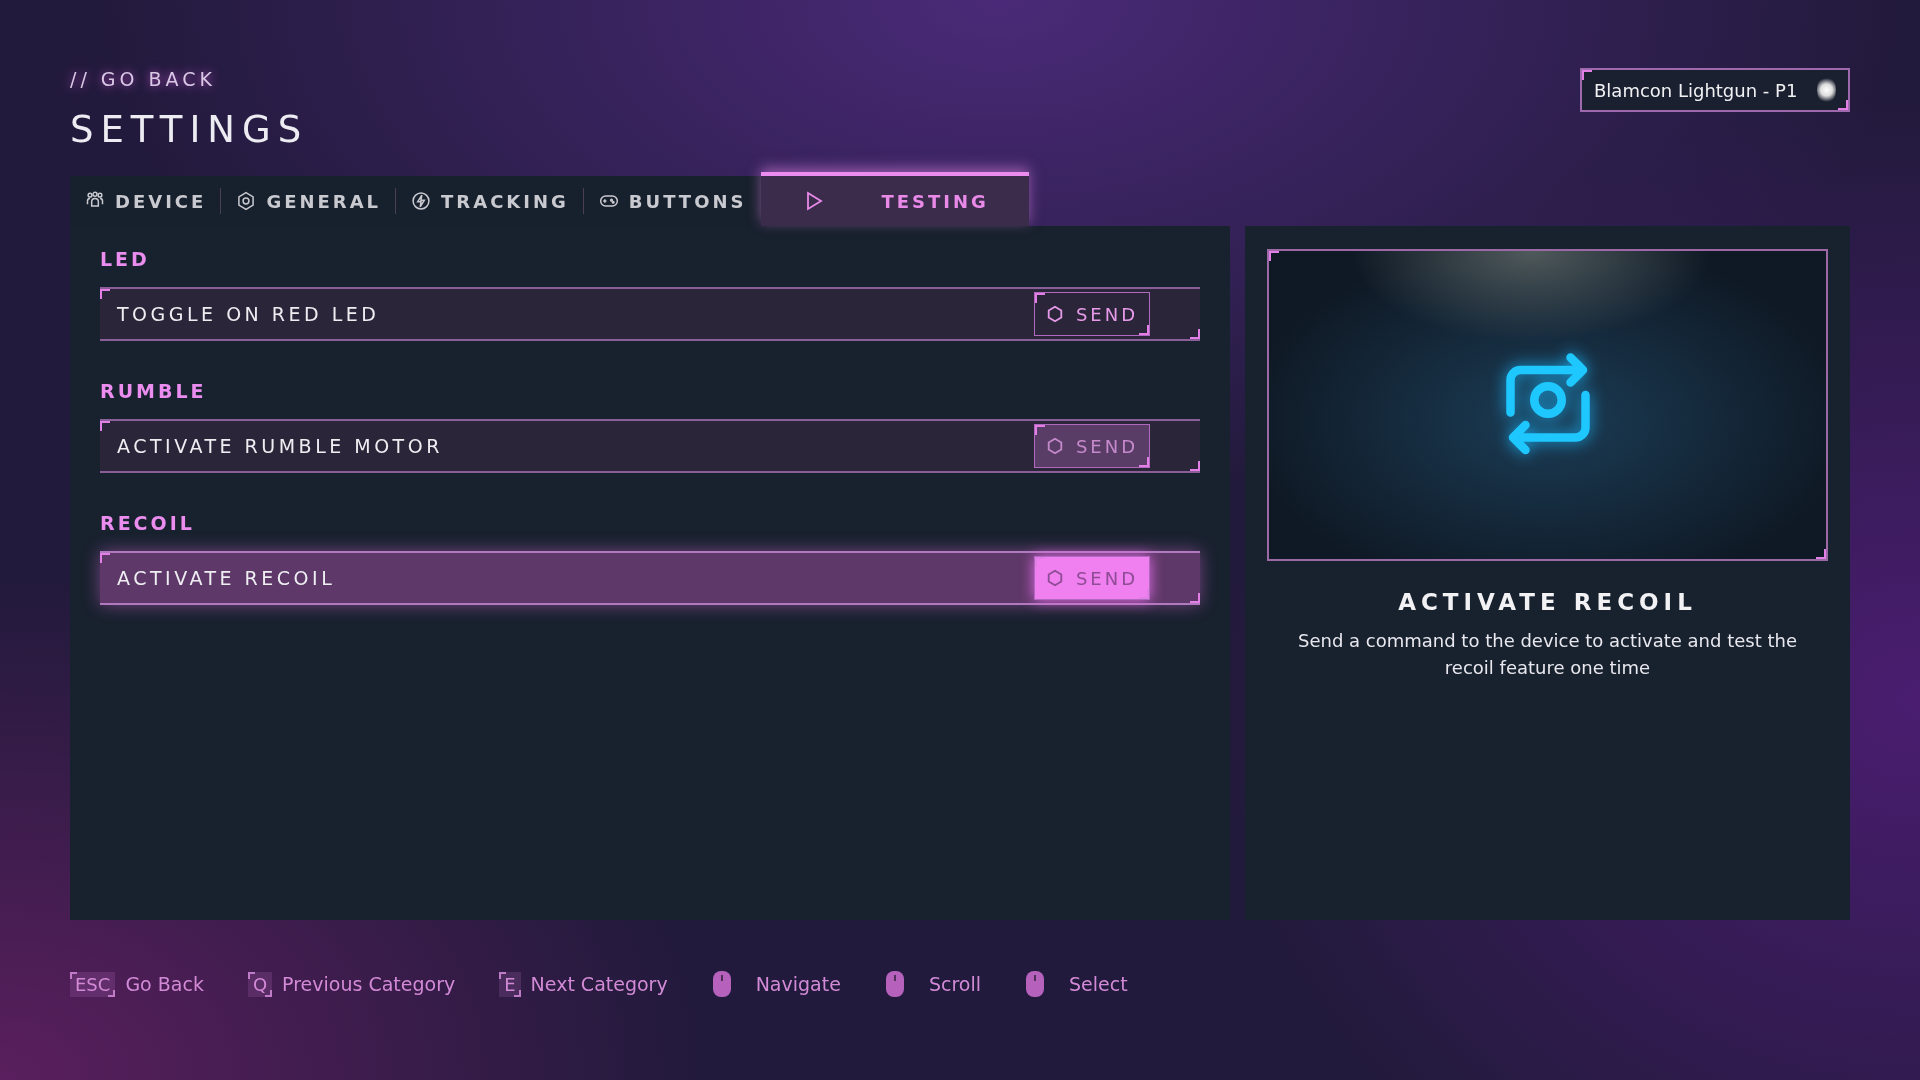  What do you see at coordinates (490, 201) in the screenshot?
I see `tab: TRACKING` at bounding box center [490, 201].